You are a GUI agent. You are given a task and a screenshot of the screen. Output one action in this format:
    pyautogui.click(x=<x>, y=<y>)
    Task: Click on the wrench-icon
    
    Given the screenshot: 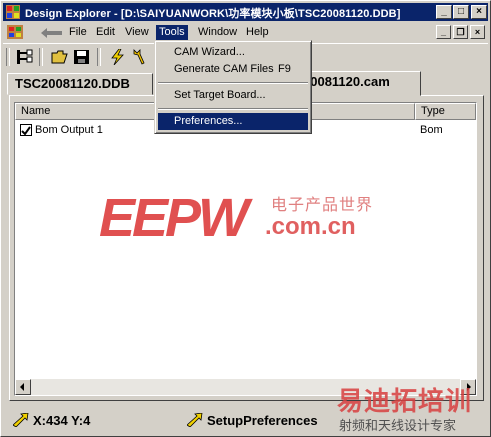 What is the action you would take?
    pyautogui.click(x=140, y=57)
    